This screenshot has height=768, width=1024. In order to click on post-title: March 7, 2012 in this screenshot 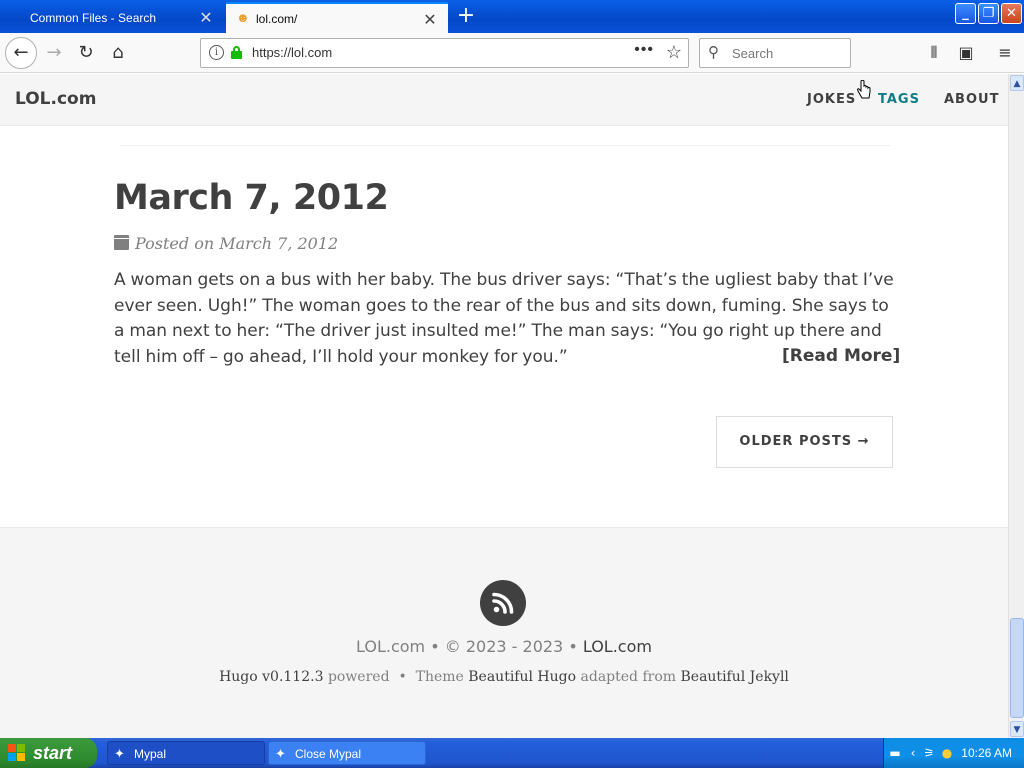, I will do `click(251, 198)`.